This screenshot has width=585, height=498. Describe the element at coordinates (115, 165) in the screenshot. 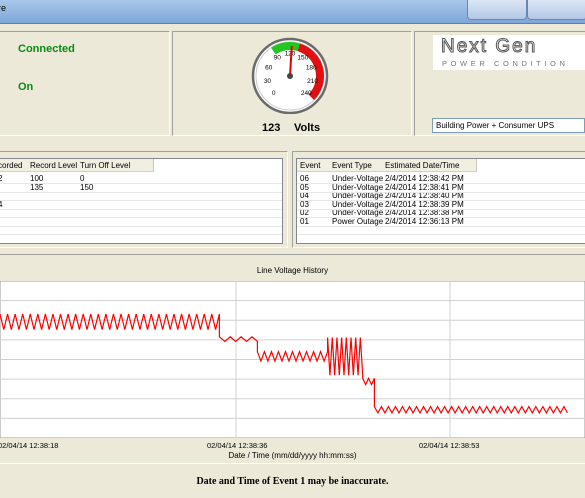

I see `column-header: Turn Off Level` at that location.